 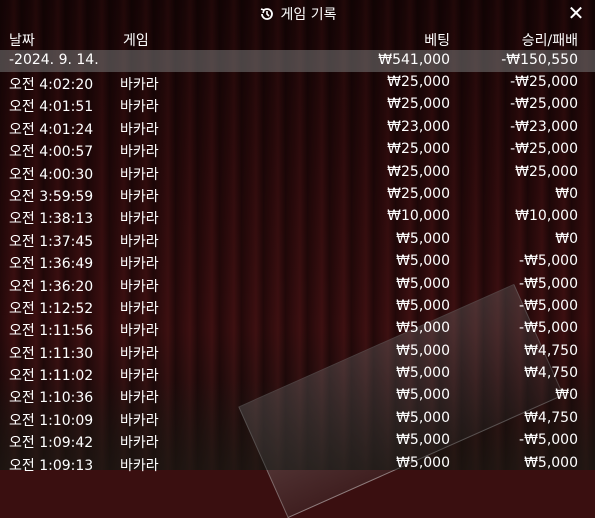 What do you see at coordinates (267, 14) in the screenshot?
I see `history-icon` at bounding box center [267, 14].